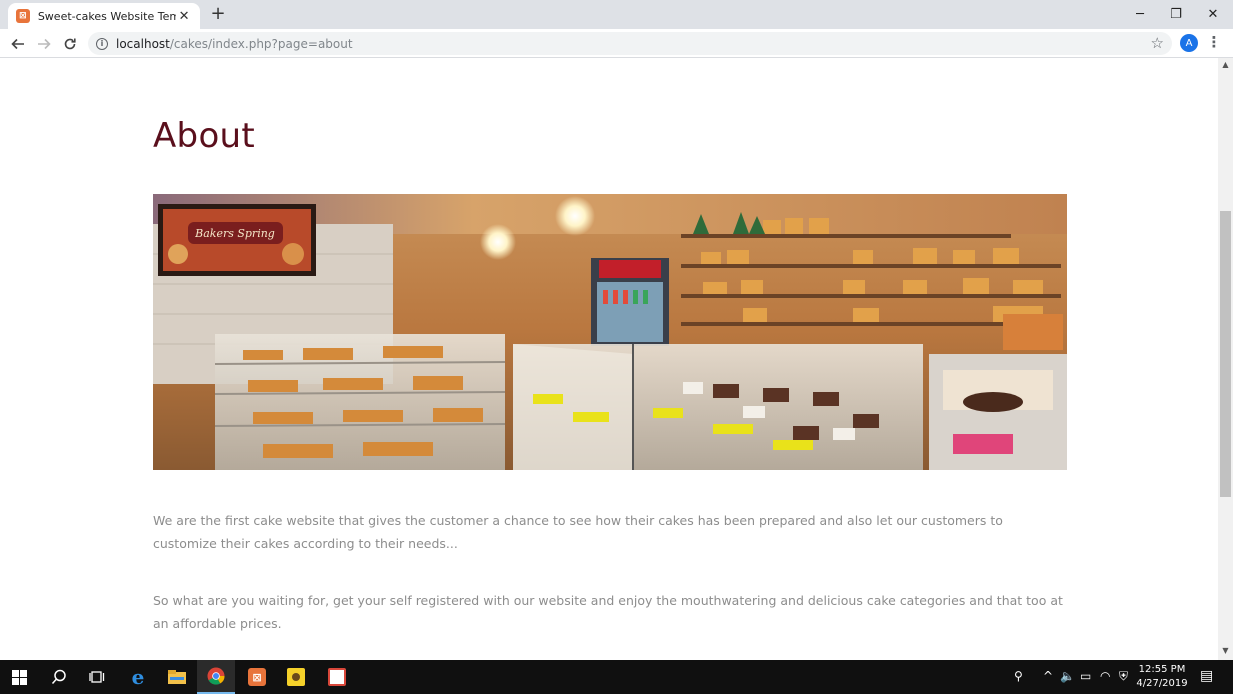 This screenshot has width=1233, height=694. What do you see at coordinates (177, 677) in the screenshot?
I see `file-explorer-icon` at bounding box center [177, 677].